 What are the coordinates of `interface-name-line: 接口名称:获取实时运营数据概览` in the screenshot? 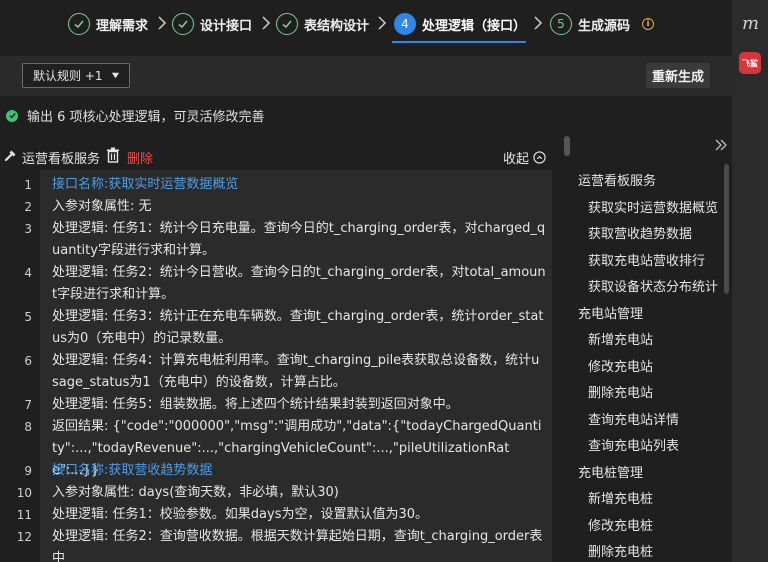 It's located at (145, 184).